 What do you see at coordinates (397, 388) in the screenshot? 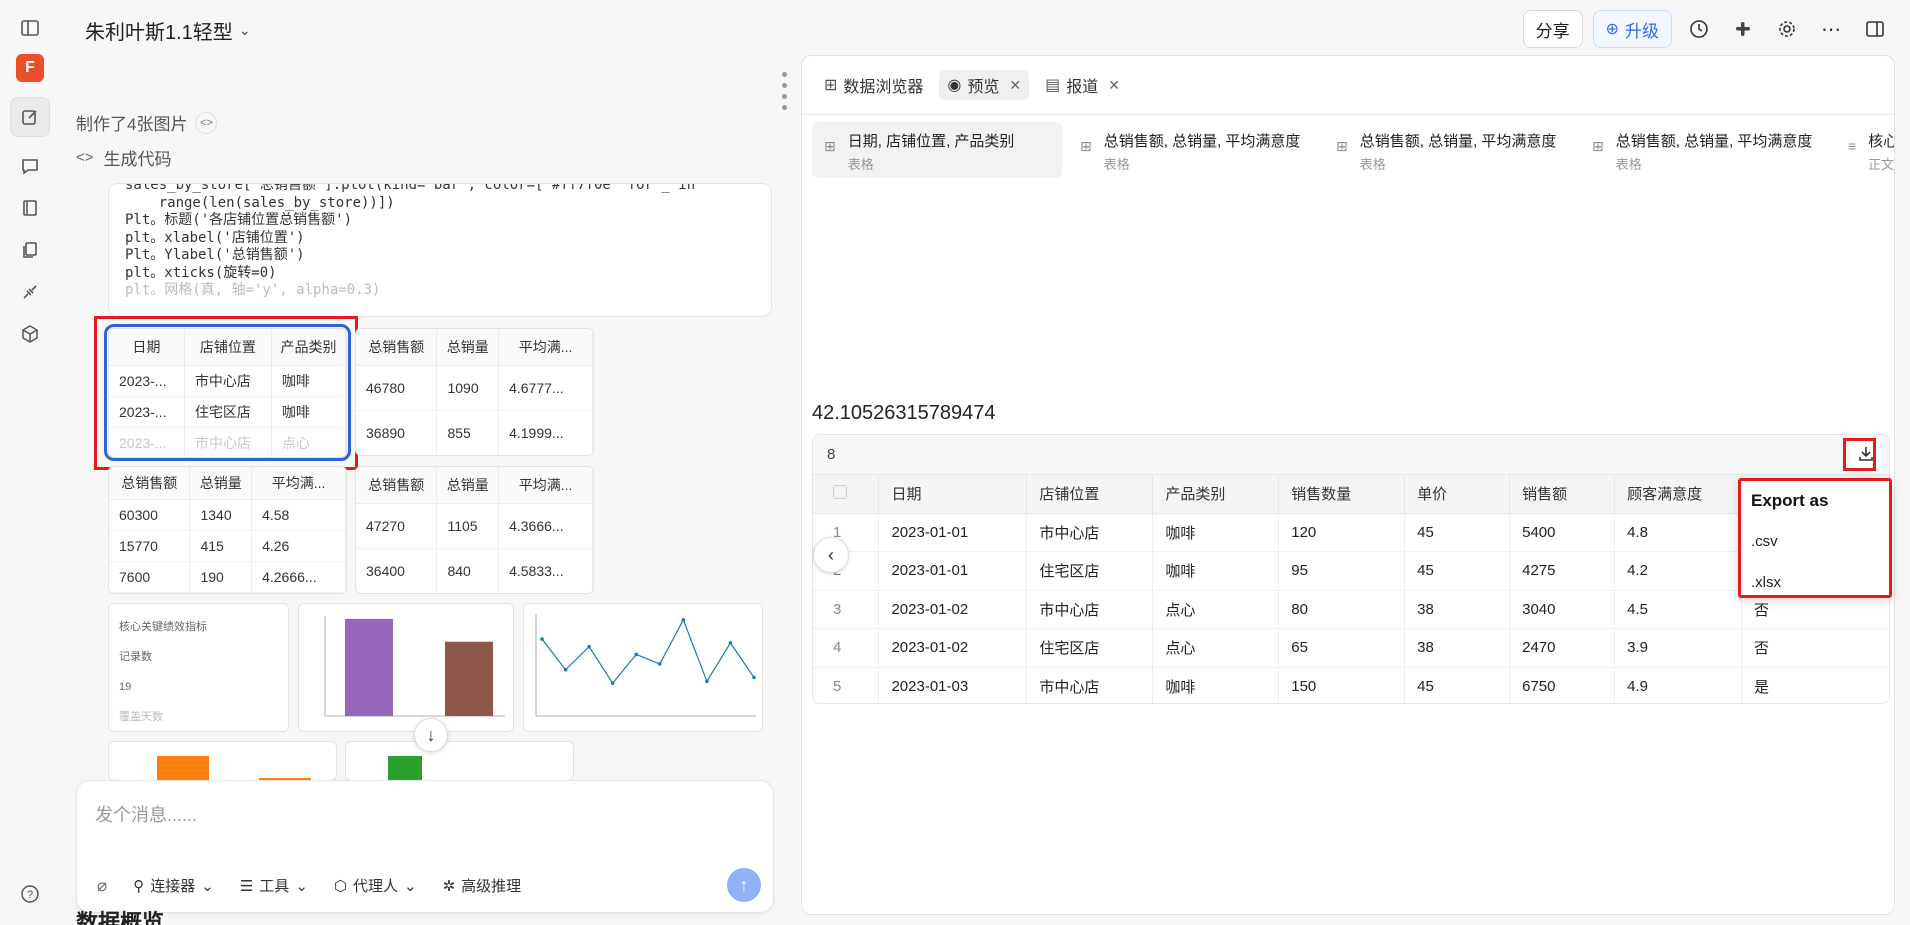
I see `table-cell: 46780` at bounding box center [397, 388].